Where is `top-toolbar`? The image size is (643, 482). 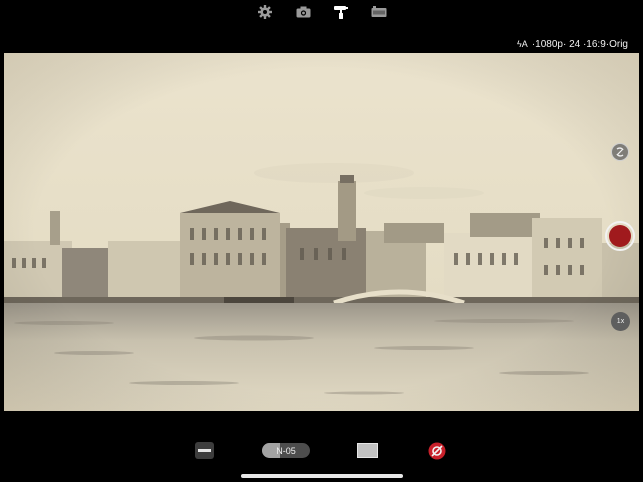 top-toolbar is located at coordinates (321, 13).